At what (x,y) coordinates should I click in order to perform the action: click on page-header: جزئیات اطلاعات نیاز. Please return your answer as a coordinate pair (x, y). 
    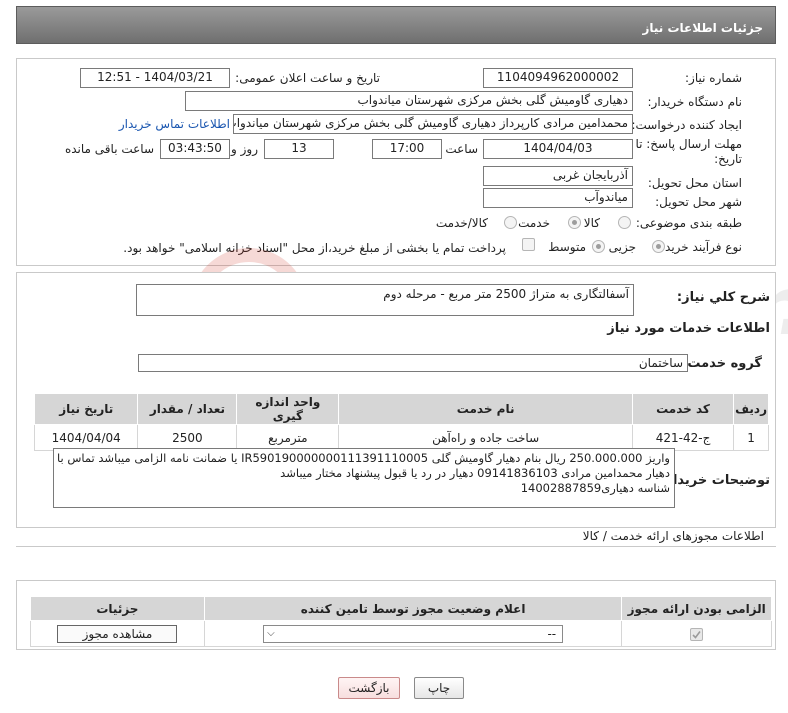
    Looking at the image, I should click on (396, 25).